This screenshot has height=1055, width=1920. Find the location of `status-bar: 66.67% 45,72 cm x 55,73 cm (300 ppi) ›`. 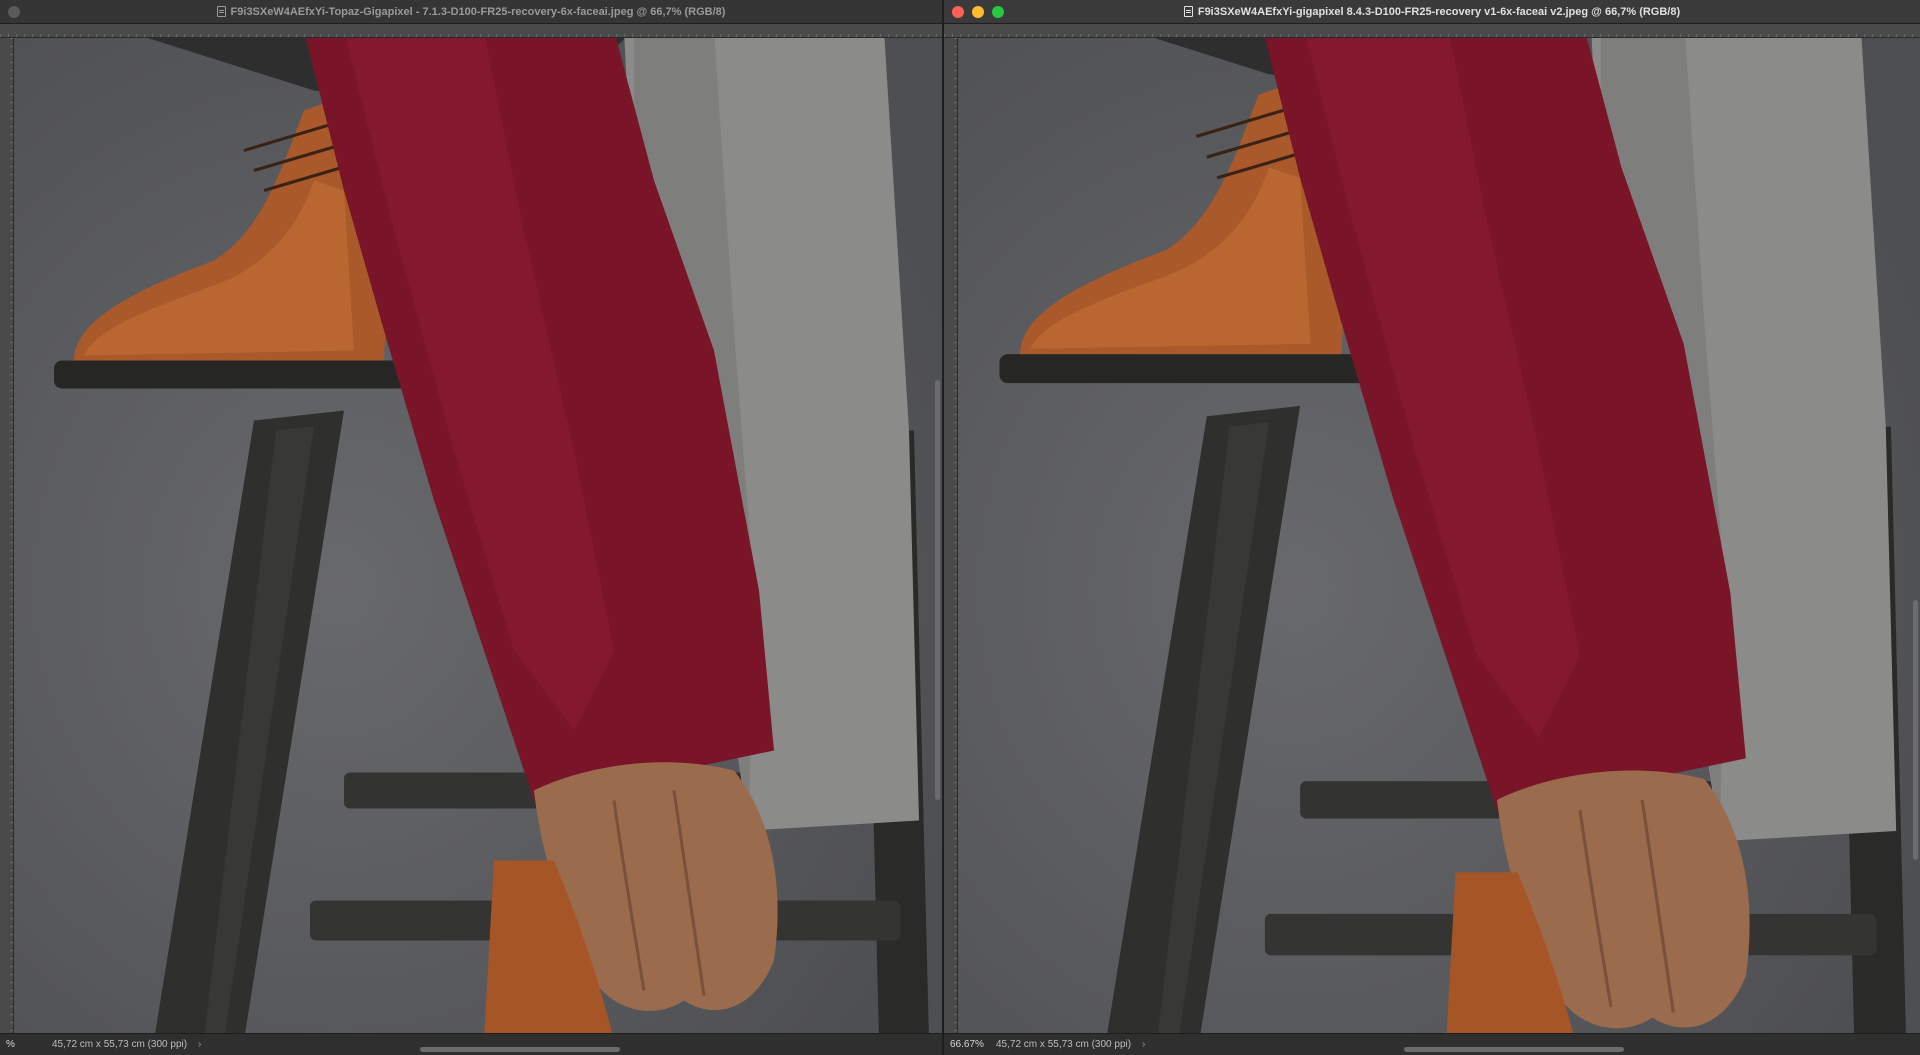

status-bar: 66.67% 45,72 cm x 55,73 cm (300 ppi) › is located at coordinates (1432, 1044).